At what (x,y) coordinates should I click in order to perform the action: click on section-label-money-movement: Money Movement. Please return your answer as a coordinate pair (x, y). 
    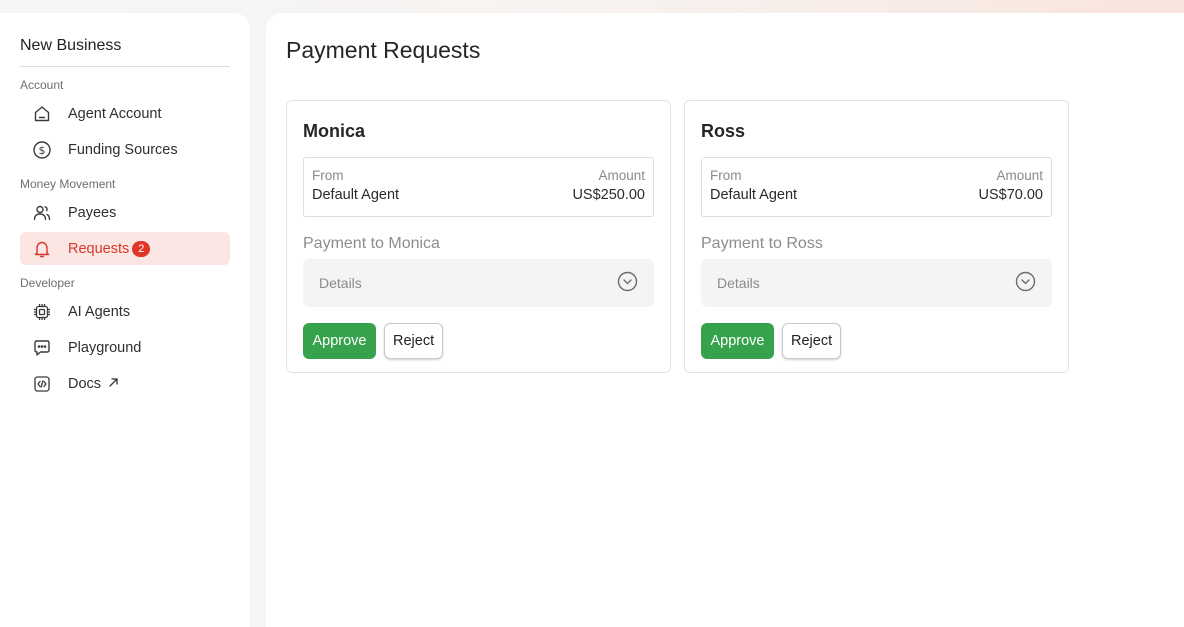
    Looking at the image, I should click on (68, 184).